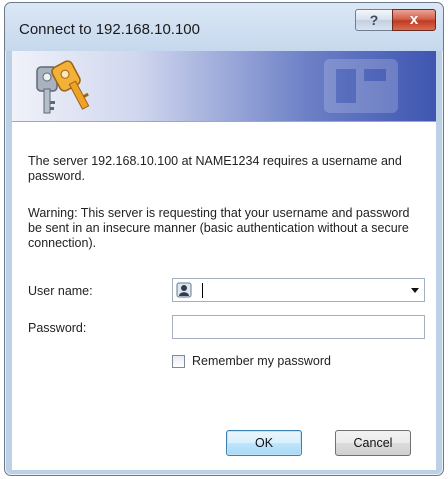 This screenshot has width=448, height=479. Describe the element at coordinates (415, 290) in the screenshot. I see `dropdown-arrow-icon` at that location.